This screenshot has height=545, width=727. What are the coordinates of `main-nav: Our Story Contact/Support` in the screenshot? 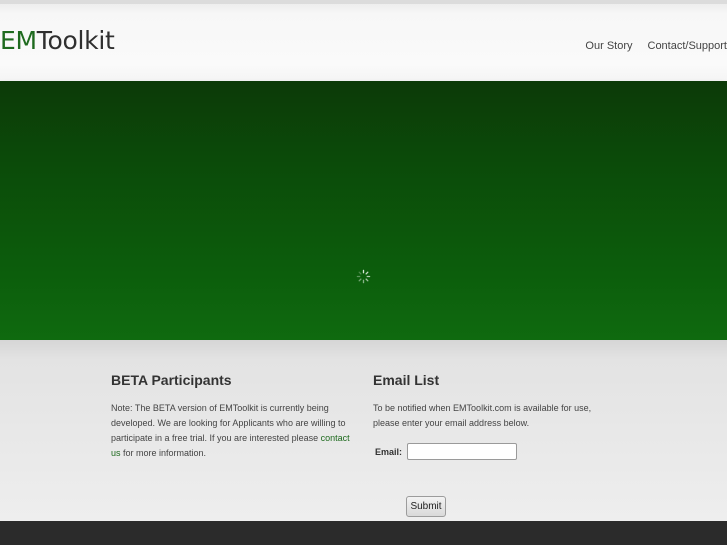 It's located at (656, 46).